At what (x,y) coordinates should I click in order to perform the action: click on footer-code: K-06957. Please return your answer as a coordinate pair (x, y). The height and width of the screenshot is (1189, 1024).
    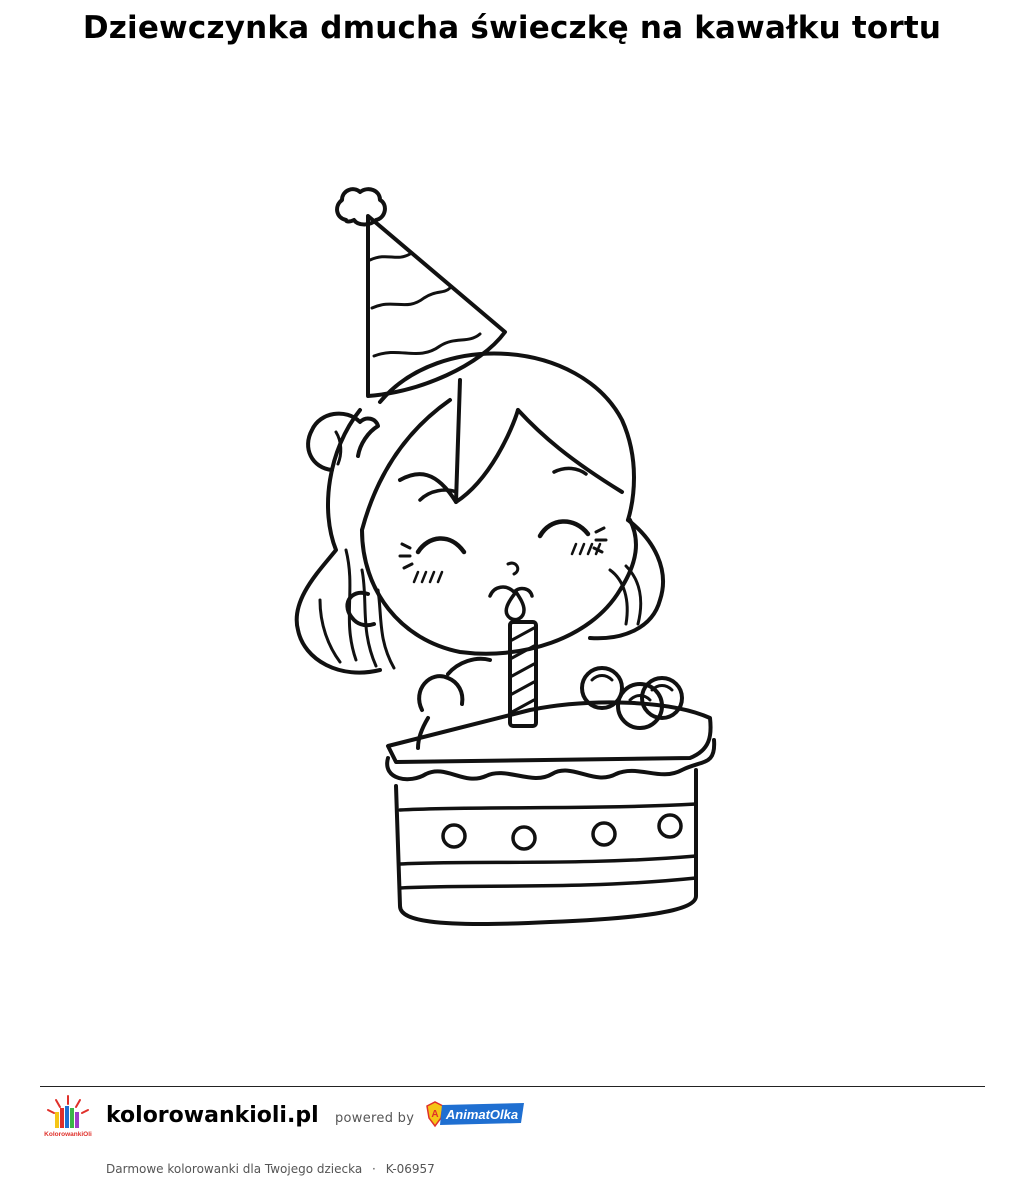
    Looking at the image, I should click on (410, 1169).